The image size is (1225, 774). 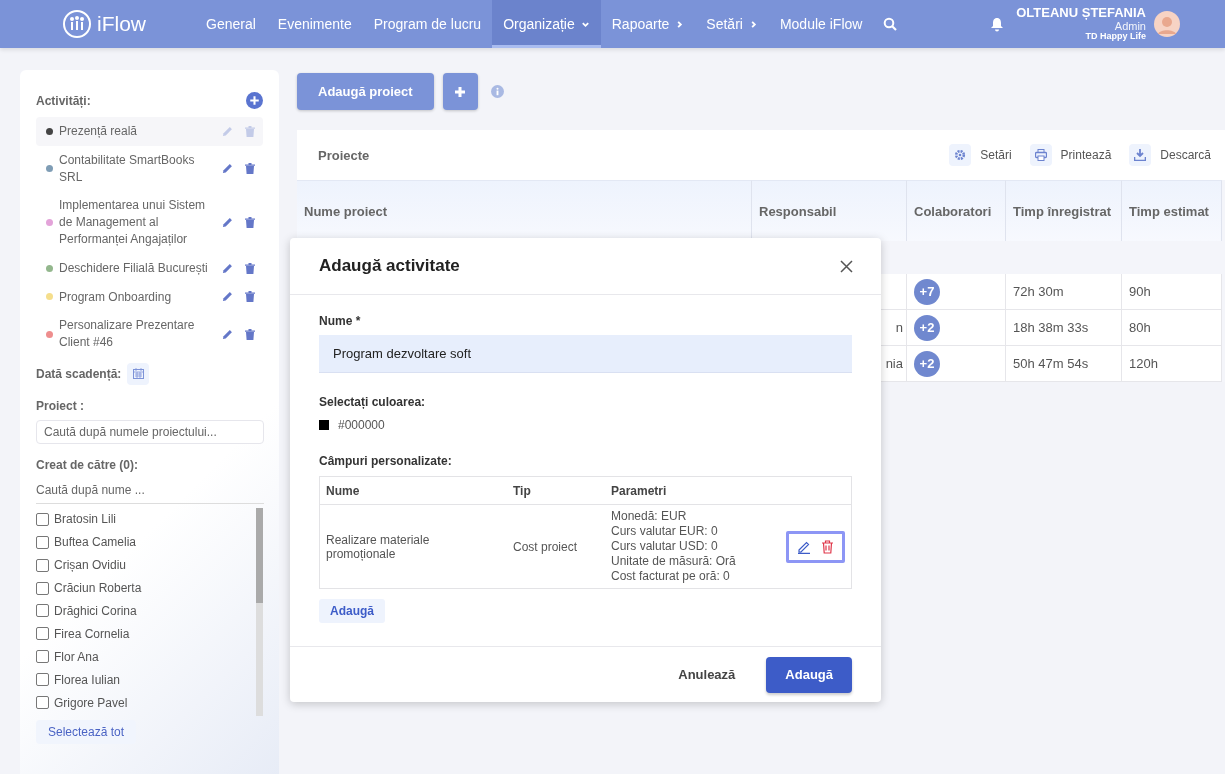 I want to click on user-name: OLTEANU ȘTEFANIA, so click(x=1081, y=13).